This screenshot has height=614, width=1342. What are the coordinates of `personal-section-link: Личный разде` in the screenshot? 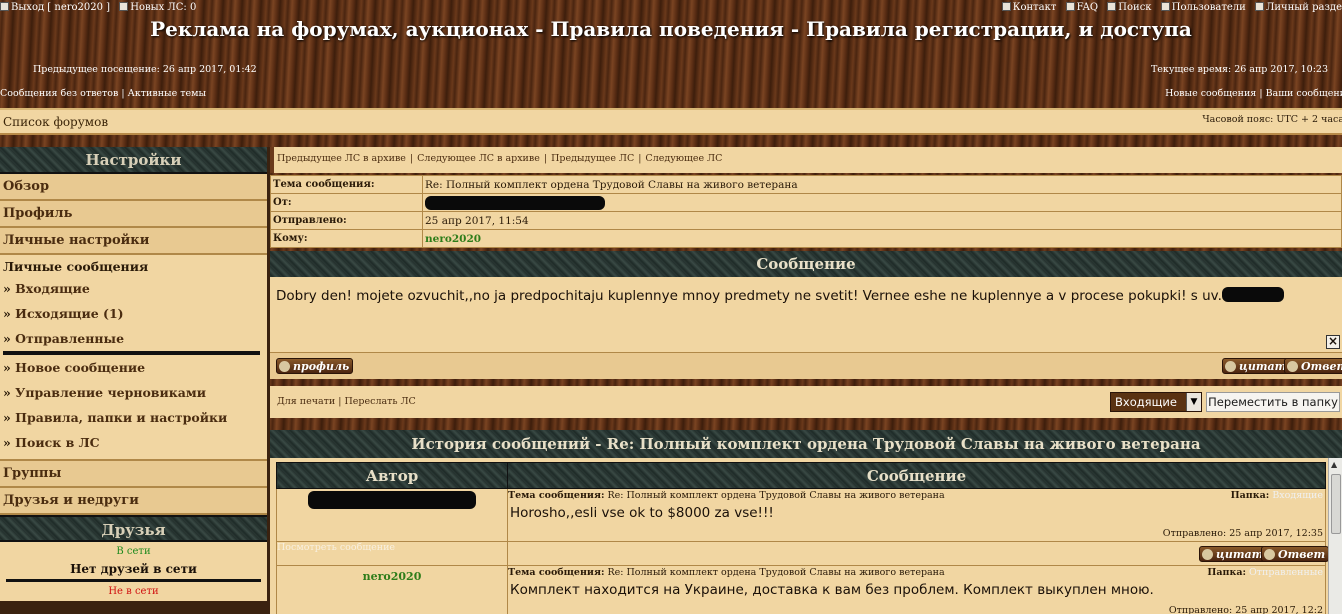 It's located at (1298, 7).